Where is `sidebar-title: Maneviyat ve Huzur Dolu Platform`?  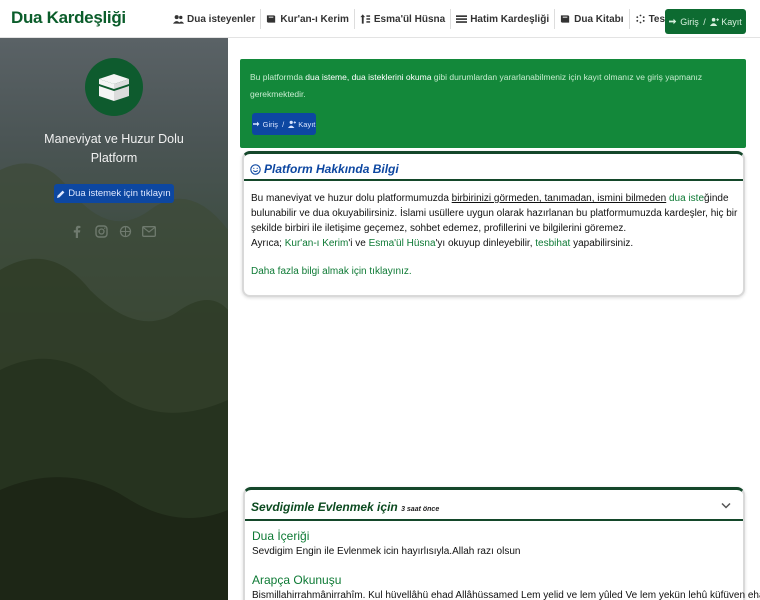
sidebar-title: Maneviyat ve Huzur Dolu Platform is located at coordinates (114, 149).